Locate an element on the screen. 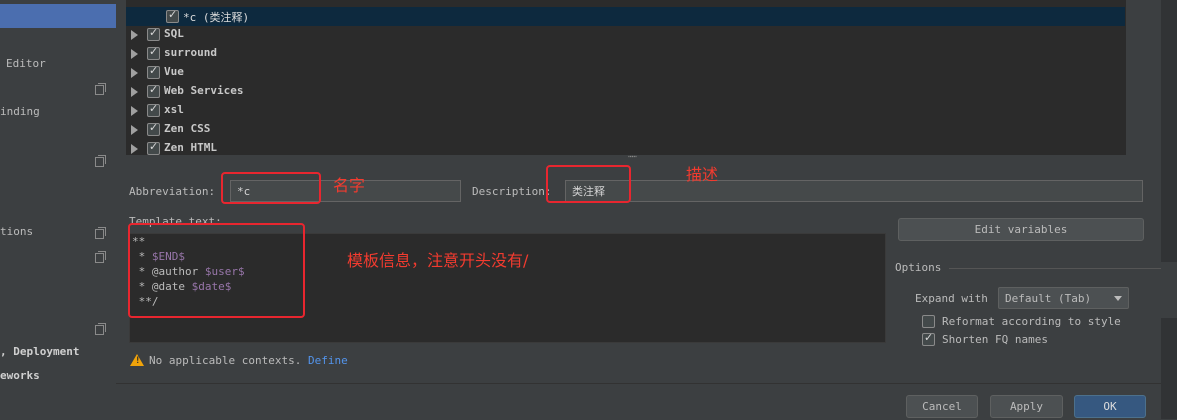  background-window-tab is located at coordinates (1169, 290).